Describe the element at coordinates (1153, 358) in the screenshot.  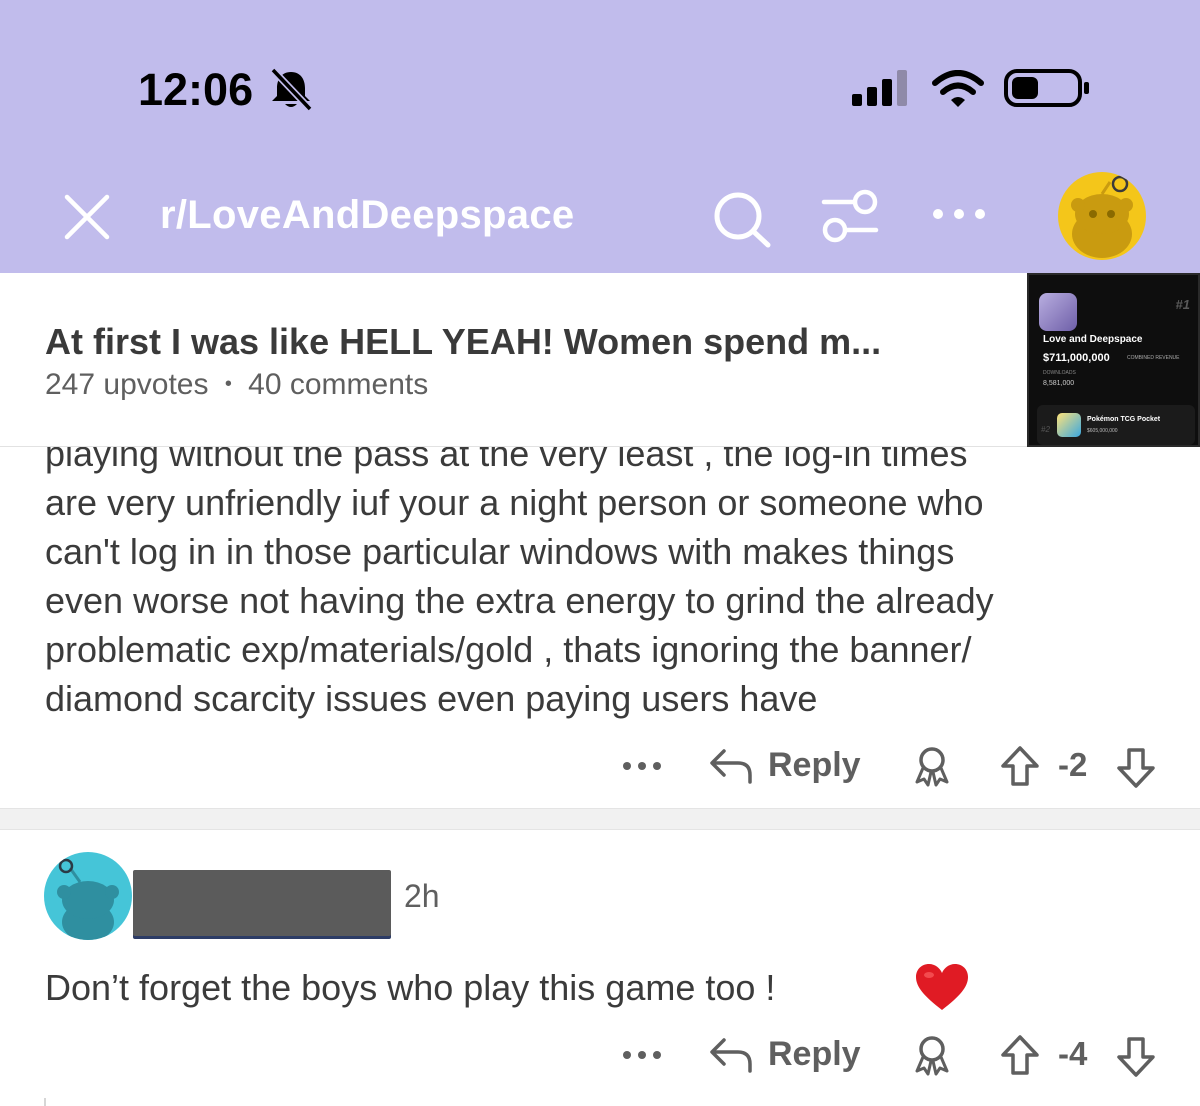
I see `revenue-label: COMBINED REVENUE` at that location.